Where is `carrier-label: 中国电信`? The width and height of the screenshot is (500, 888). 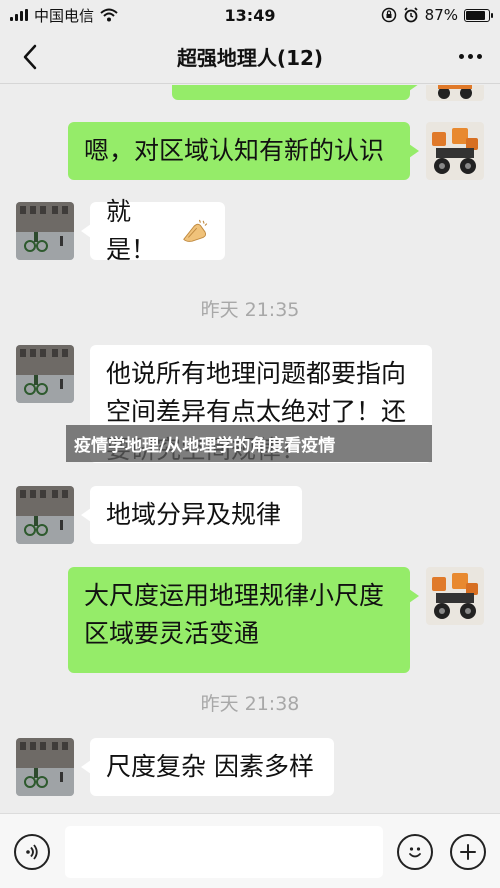
carrier-label: 中国电信 is located at coordinates (64, 15).